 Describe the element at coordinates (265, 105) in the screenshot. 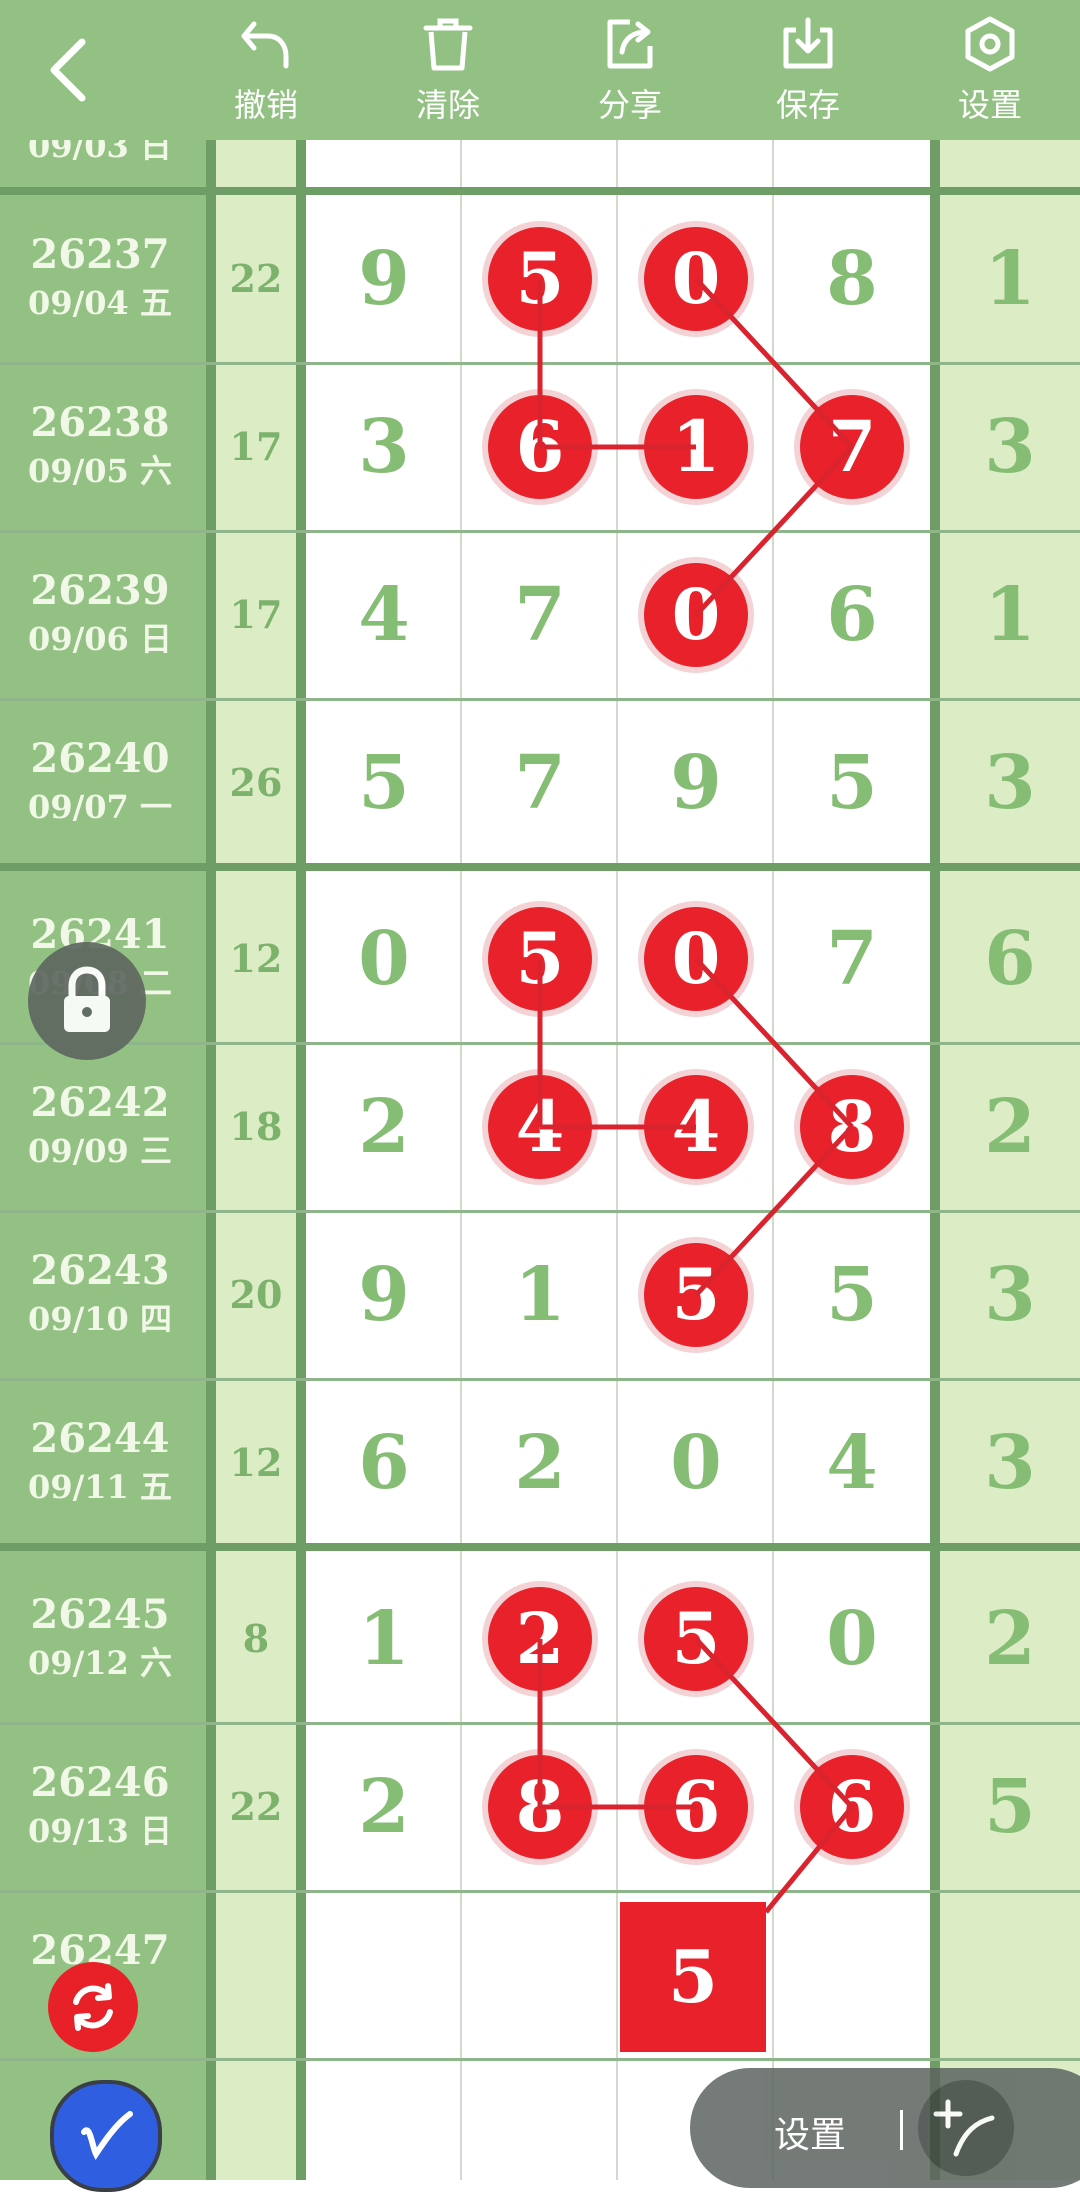

I see `undo-label: 撤销` at that location.